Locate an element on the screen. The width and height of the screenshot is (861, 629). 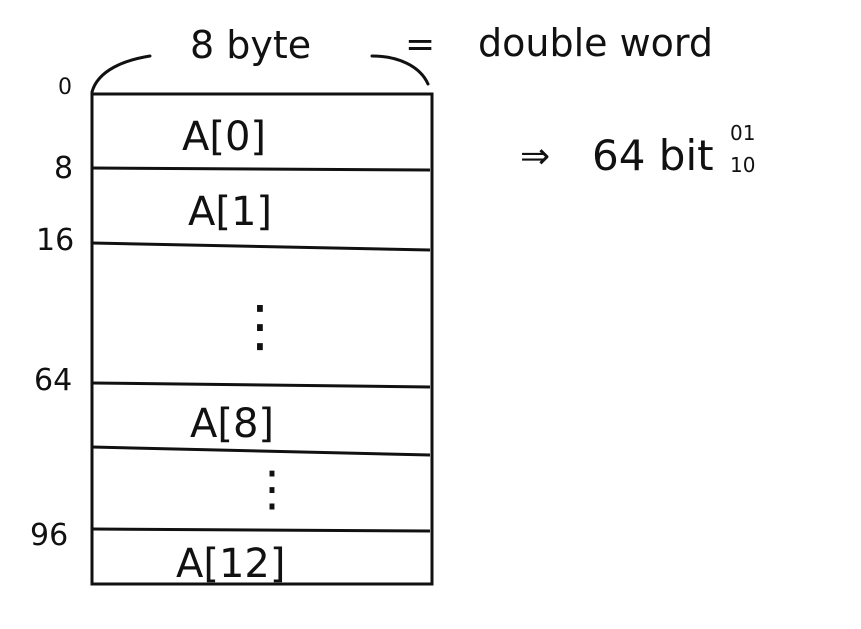
offset-label: 64 is located at coordinates (53, 380).